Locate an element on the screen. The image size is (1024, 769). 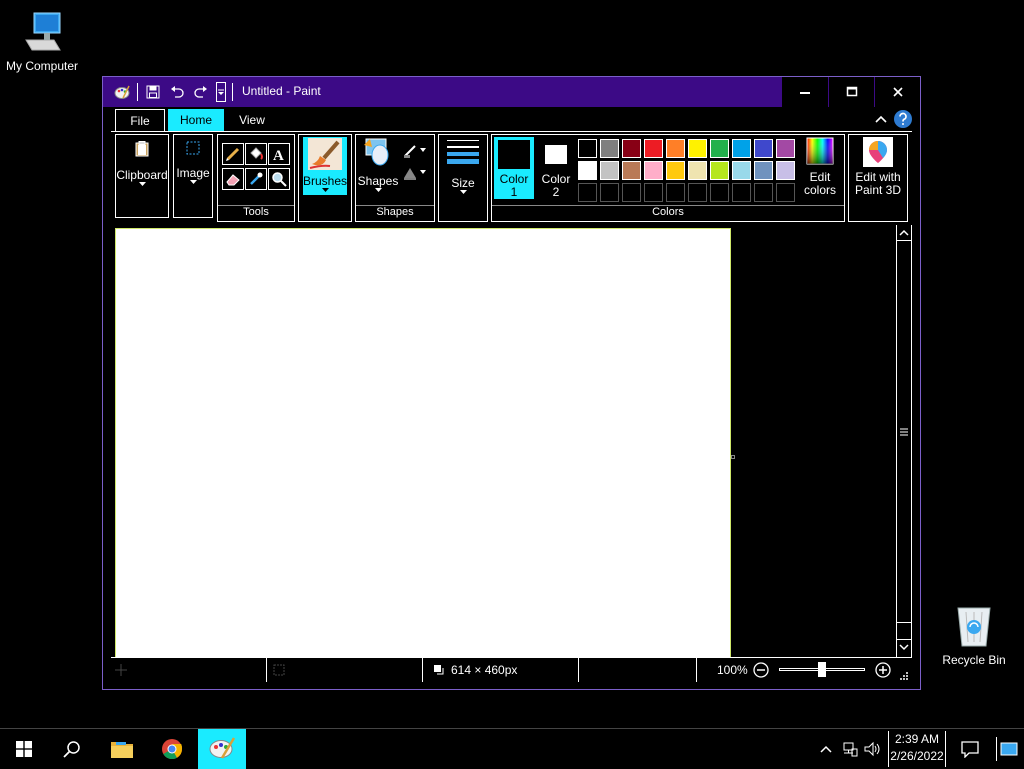
clipboard-button: Clipboard is located at coordinates (142, 176).